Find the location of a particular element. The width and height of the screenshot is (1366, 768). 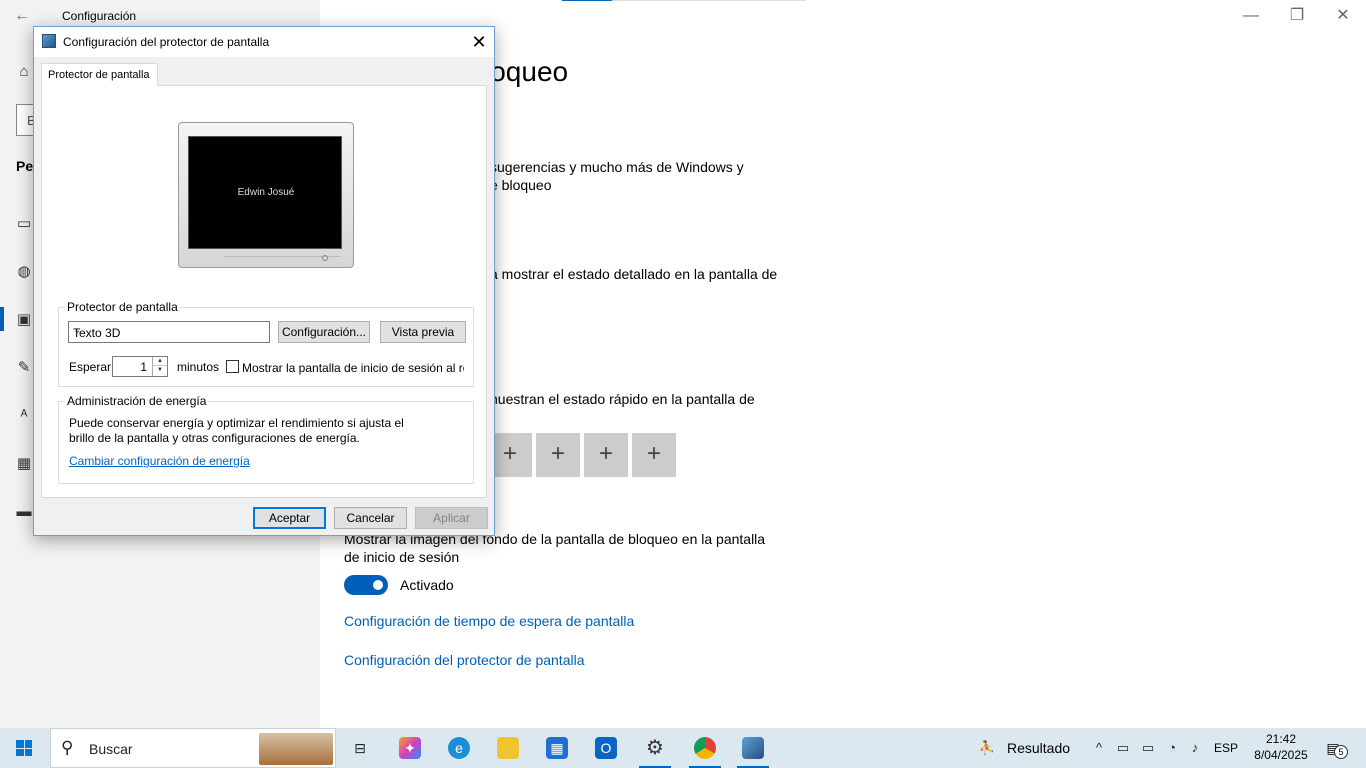

start-button is located at coordinates (24, 748).